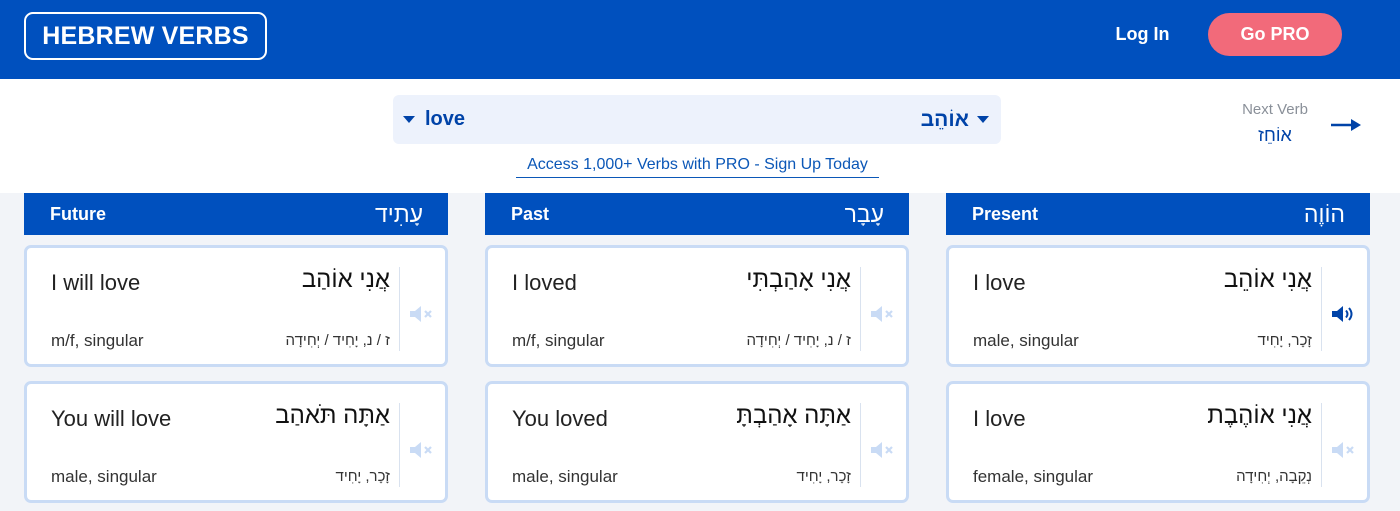  What do you see at coordinates (145, 36) in the screenshot?
I see `logo: HEBREW VERBS` at bounding box center [145, 36].